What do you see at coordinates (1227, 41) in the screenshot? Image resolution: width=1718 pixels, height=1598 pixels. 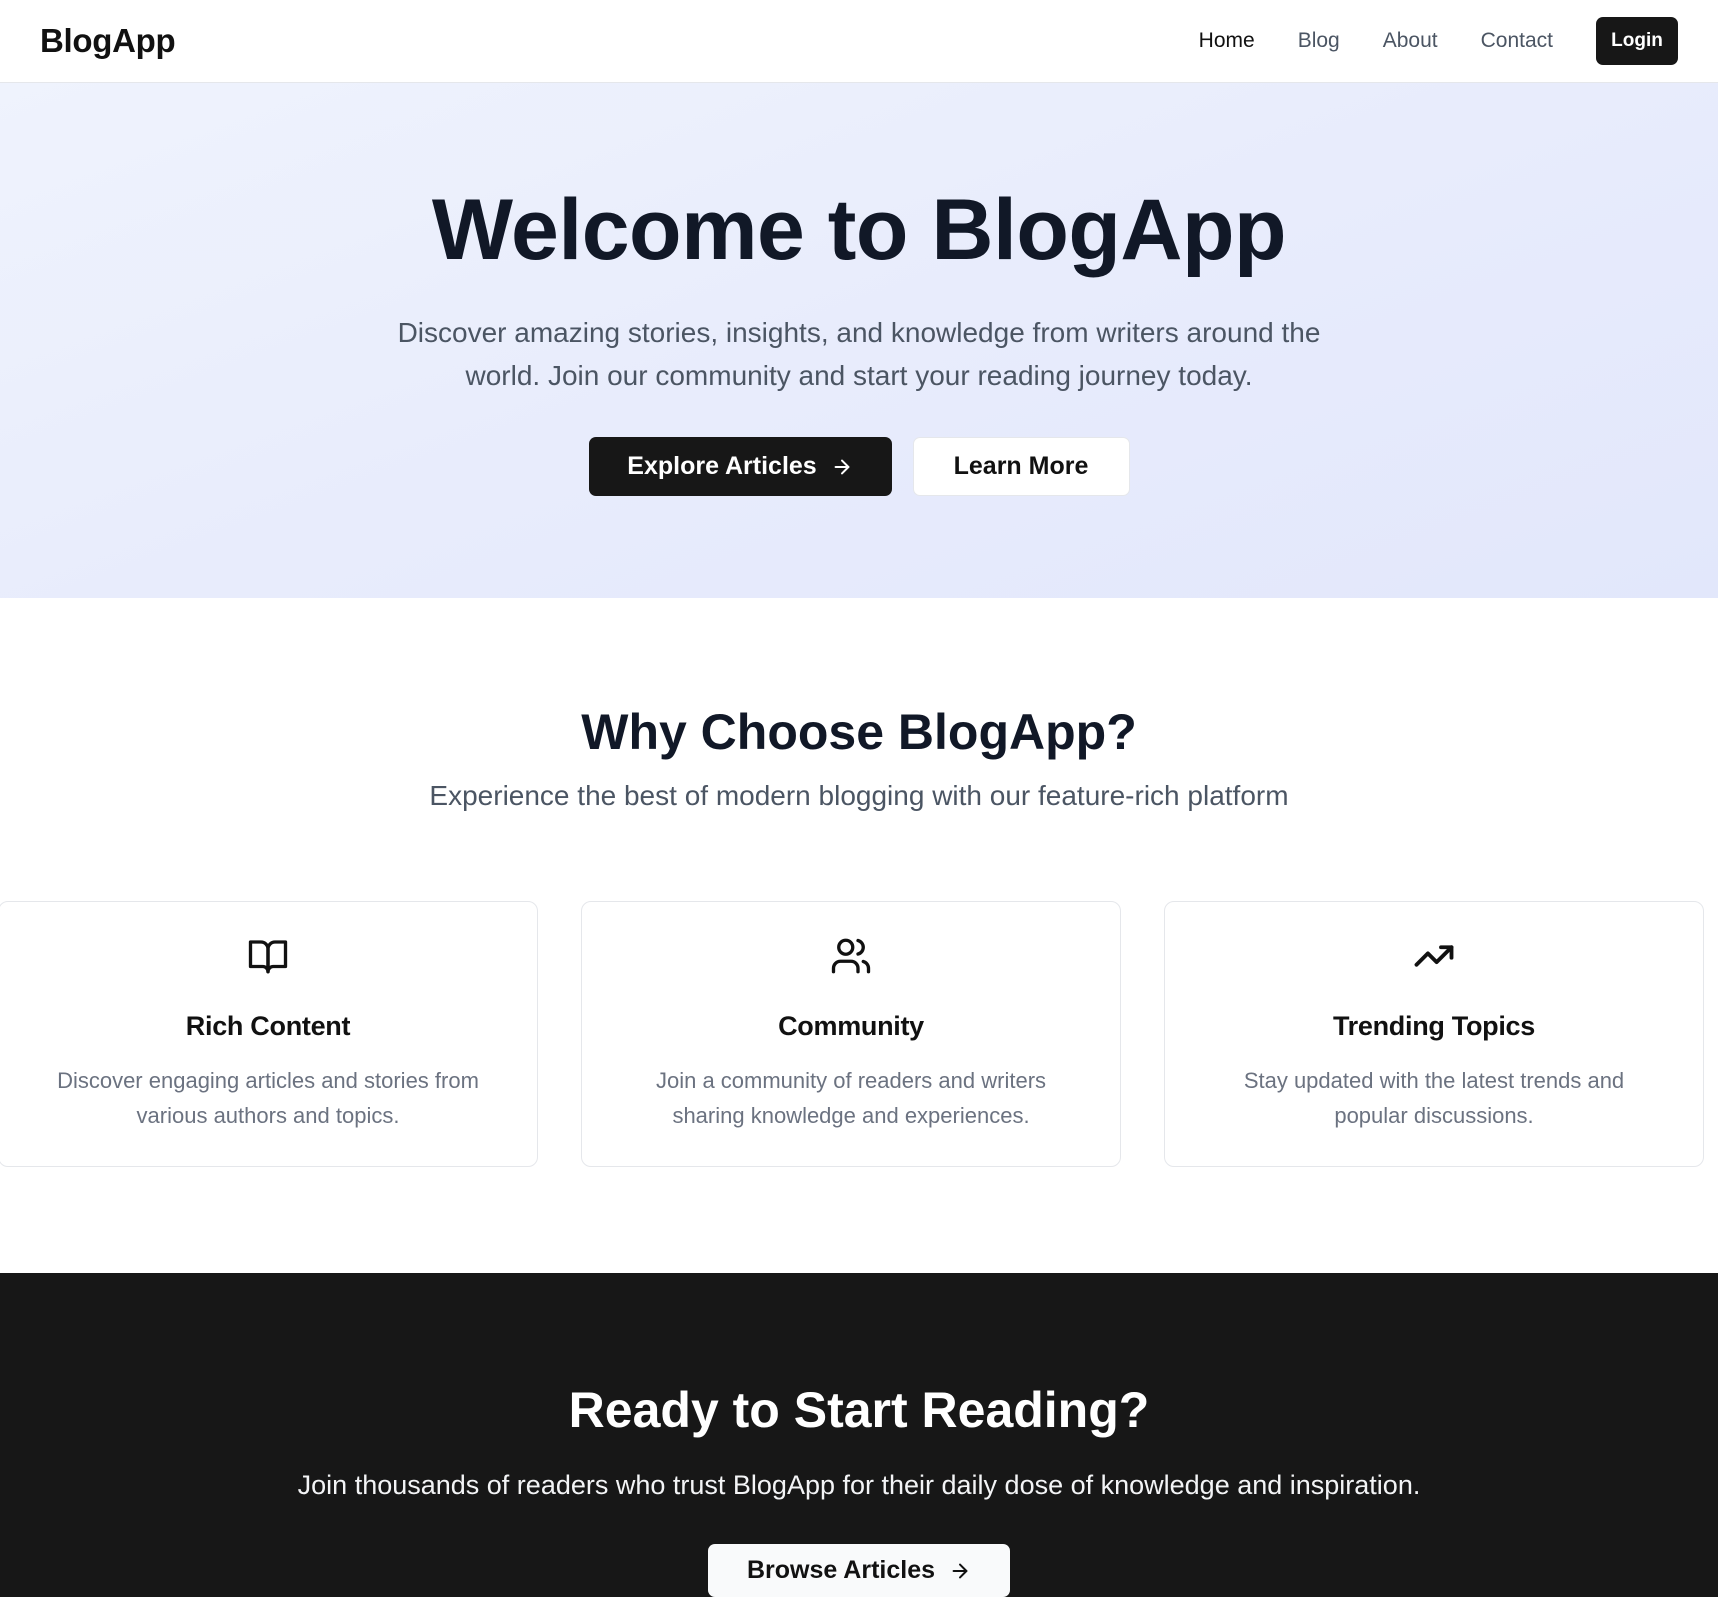 I see `nav-home: Home` at bounding box center [1227, 41].